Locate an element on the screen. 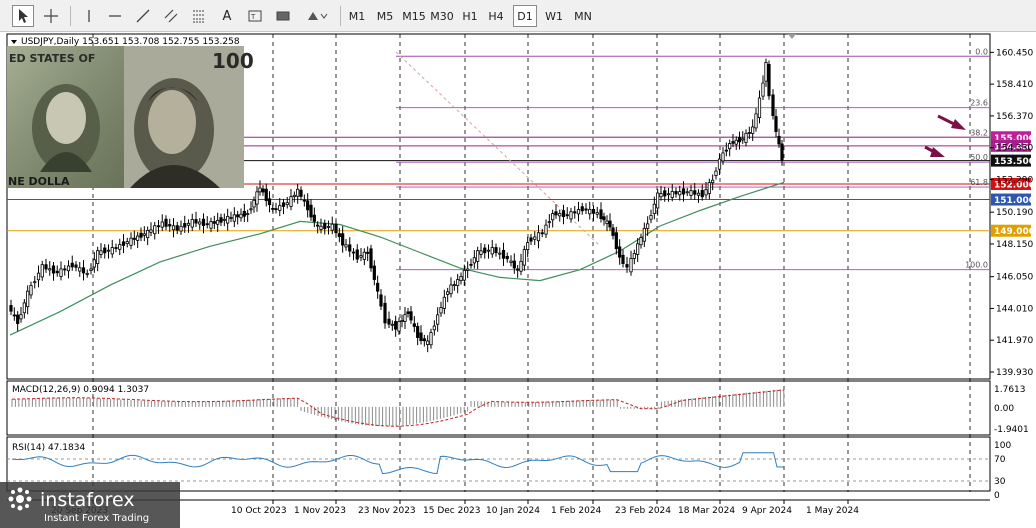 This screenshot has height=528, width=1036. rectangle-icon is located at coordinates (283, 16).